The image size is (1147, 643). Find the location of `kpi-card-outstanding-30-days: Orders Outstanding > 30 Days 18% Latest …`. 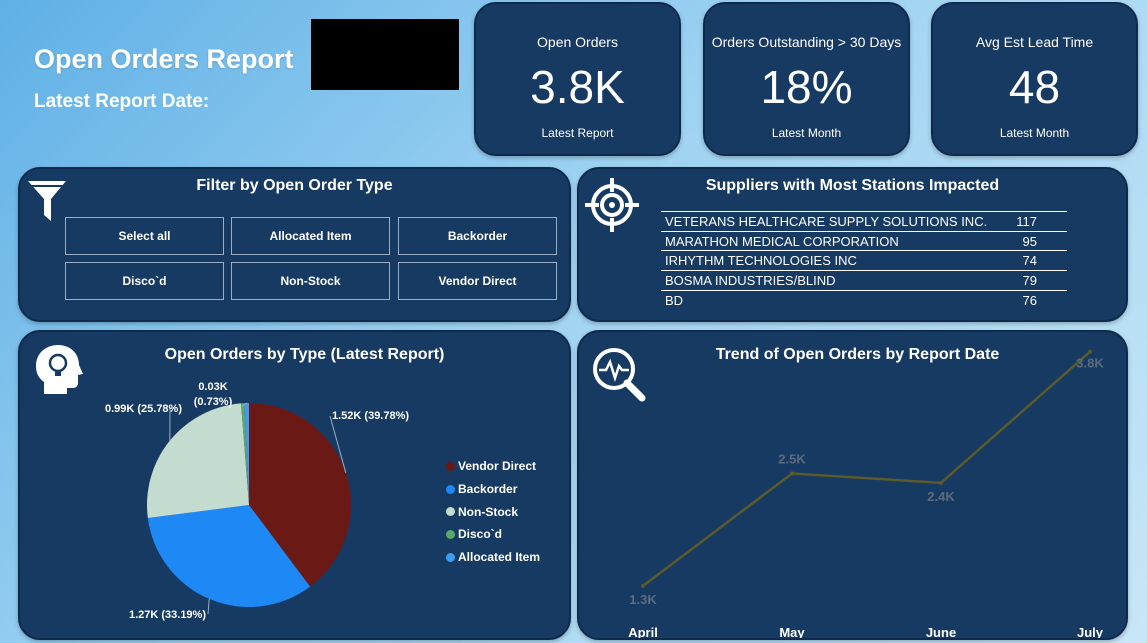

kpi-card-outstanding-30-days: Orders Outstanding > 30 Days 18% Latest … is located at coordinates (806, 79).